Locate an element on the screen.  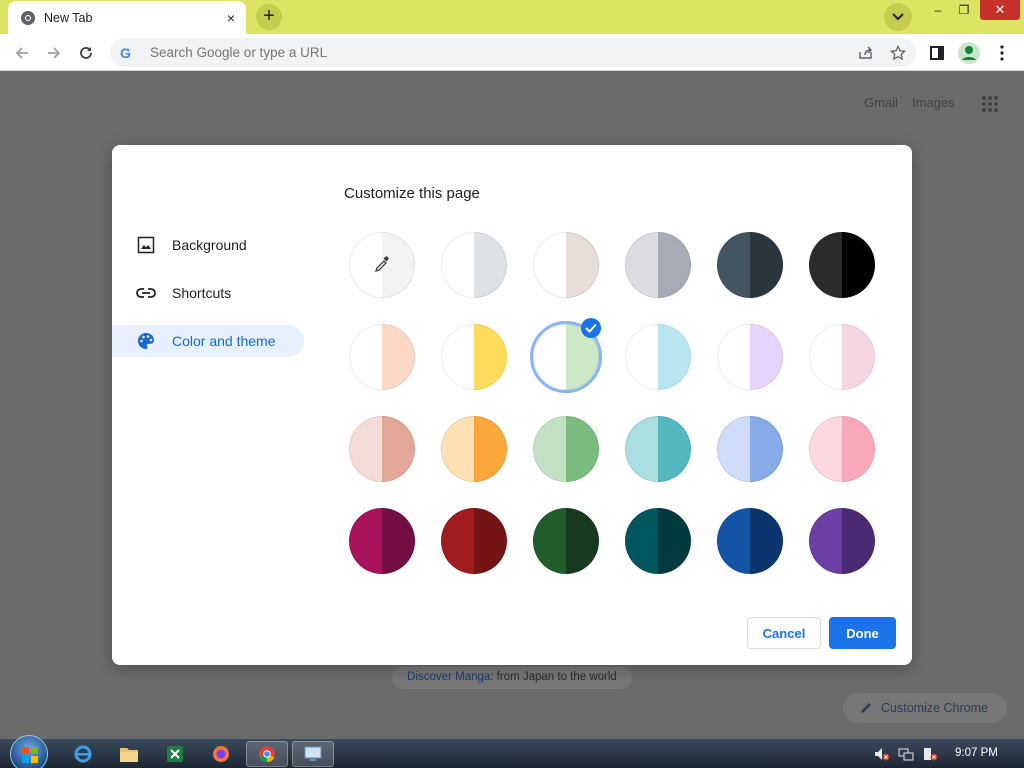
maximize-button: ❐ is located at coordinates (964, 11).